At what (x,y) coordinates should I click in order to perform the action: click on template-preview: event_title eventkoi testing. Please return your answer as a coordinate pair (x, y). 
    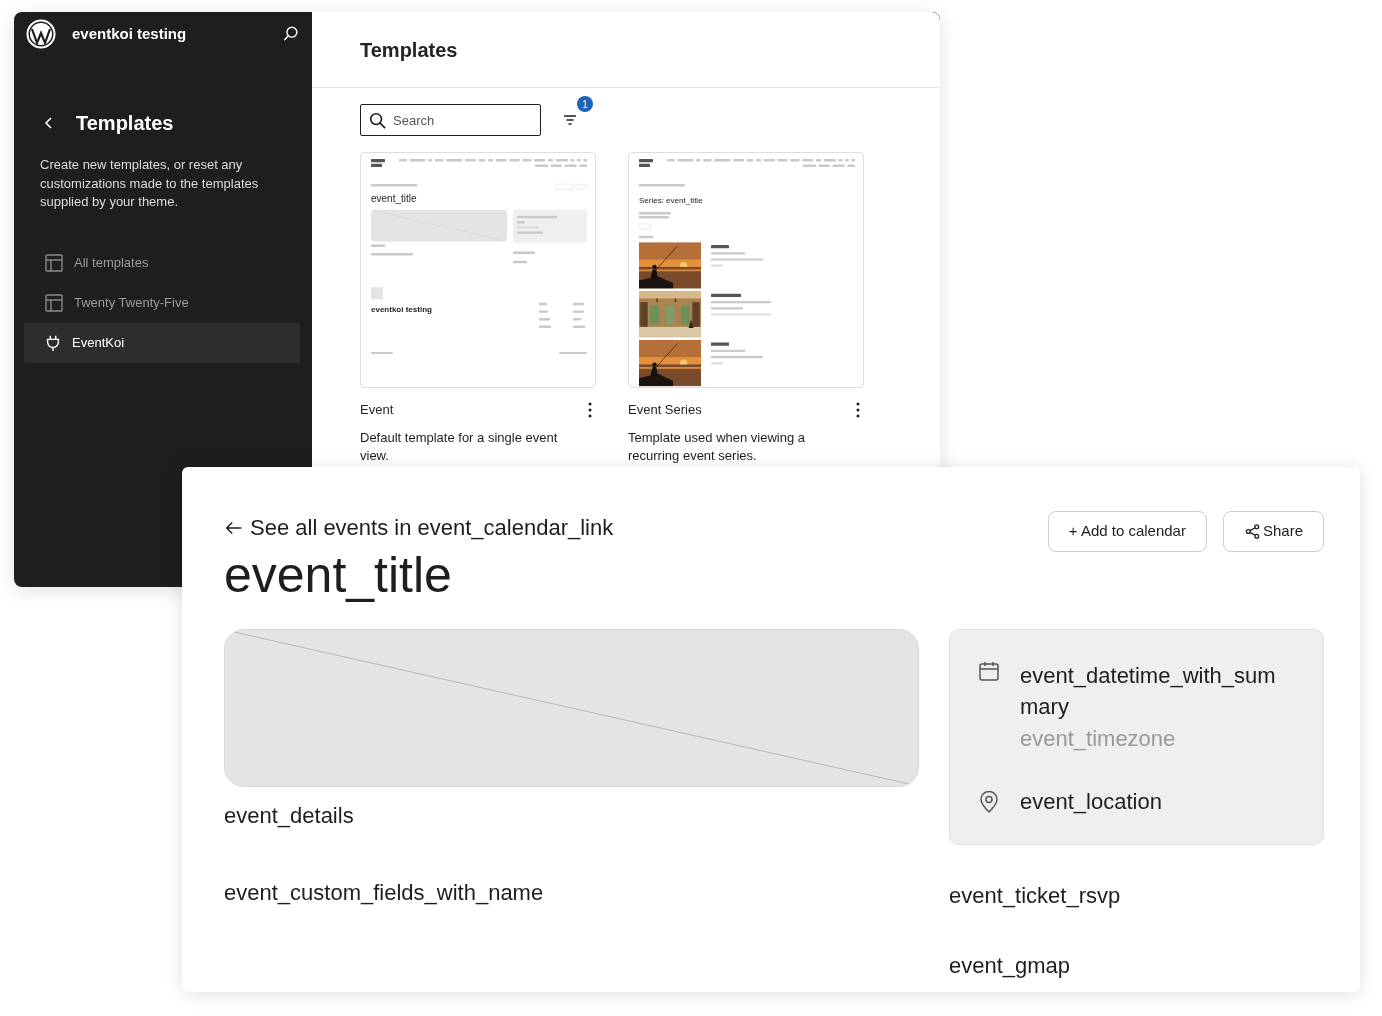
    Looking at the image, I should click on (478, 270).